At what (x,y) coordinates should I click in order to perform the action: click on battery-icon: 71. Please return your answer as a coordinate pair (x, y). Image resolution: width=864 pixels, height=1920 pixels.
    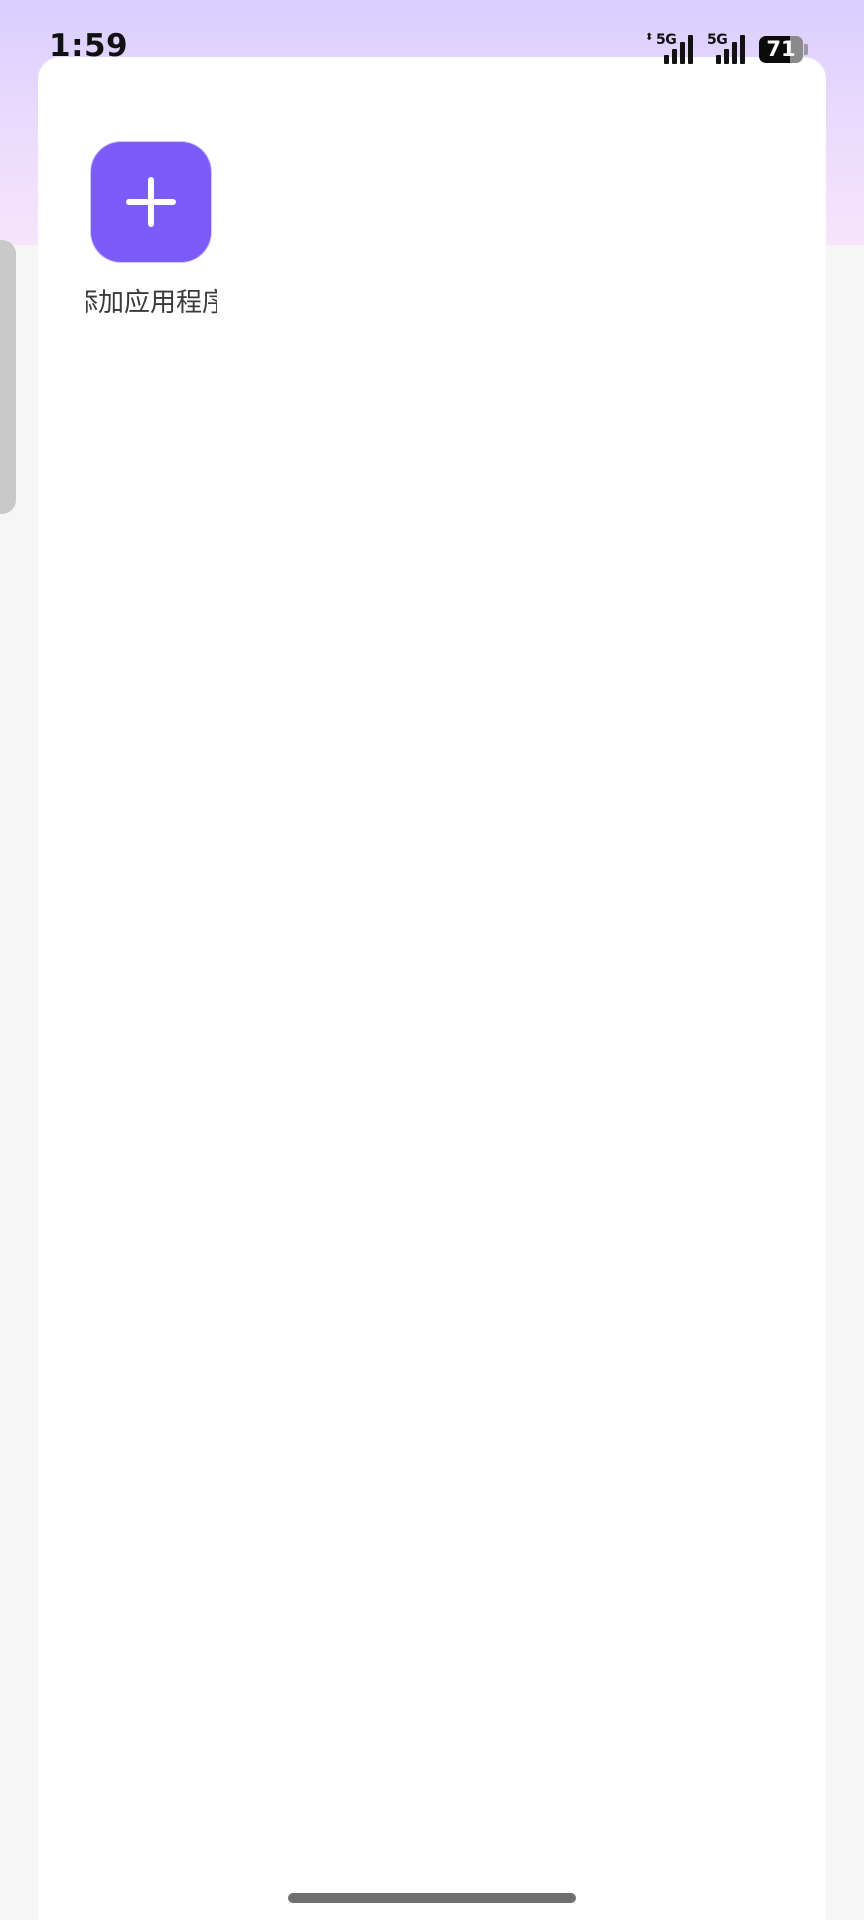
    Looking at the image, I should click on (784, 49).